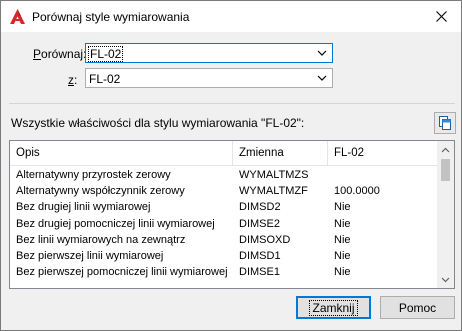  Describe the element at coordinates (111, 17) in the screenshot. I see `window-title: Porównaj style wymiarowania` at that location.